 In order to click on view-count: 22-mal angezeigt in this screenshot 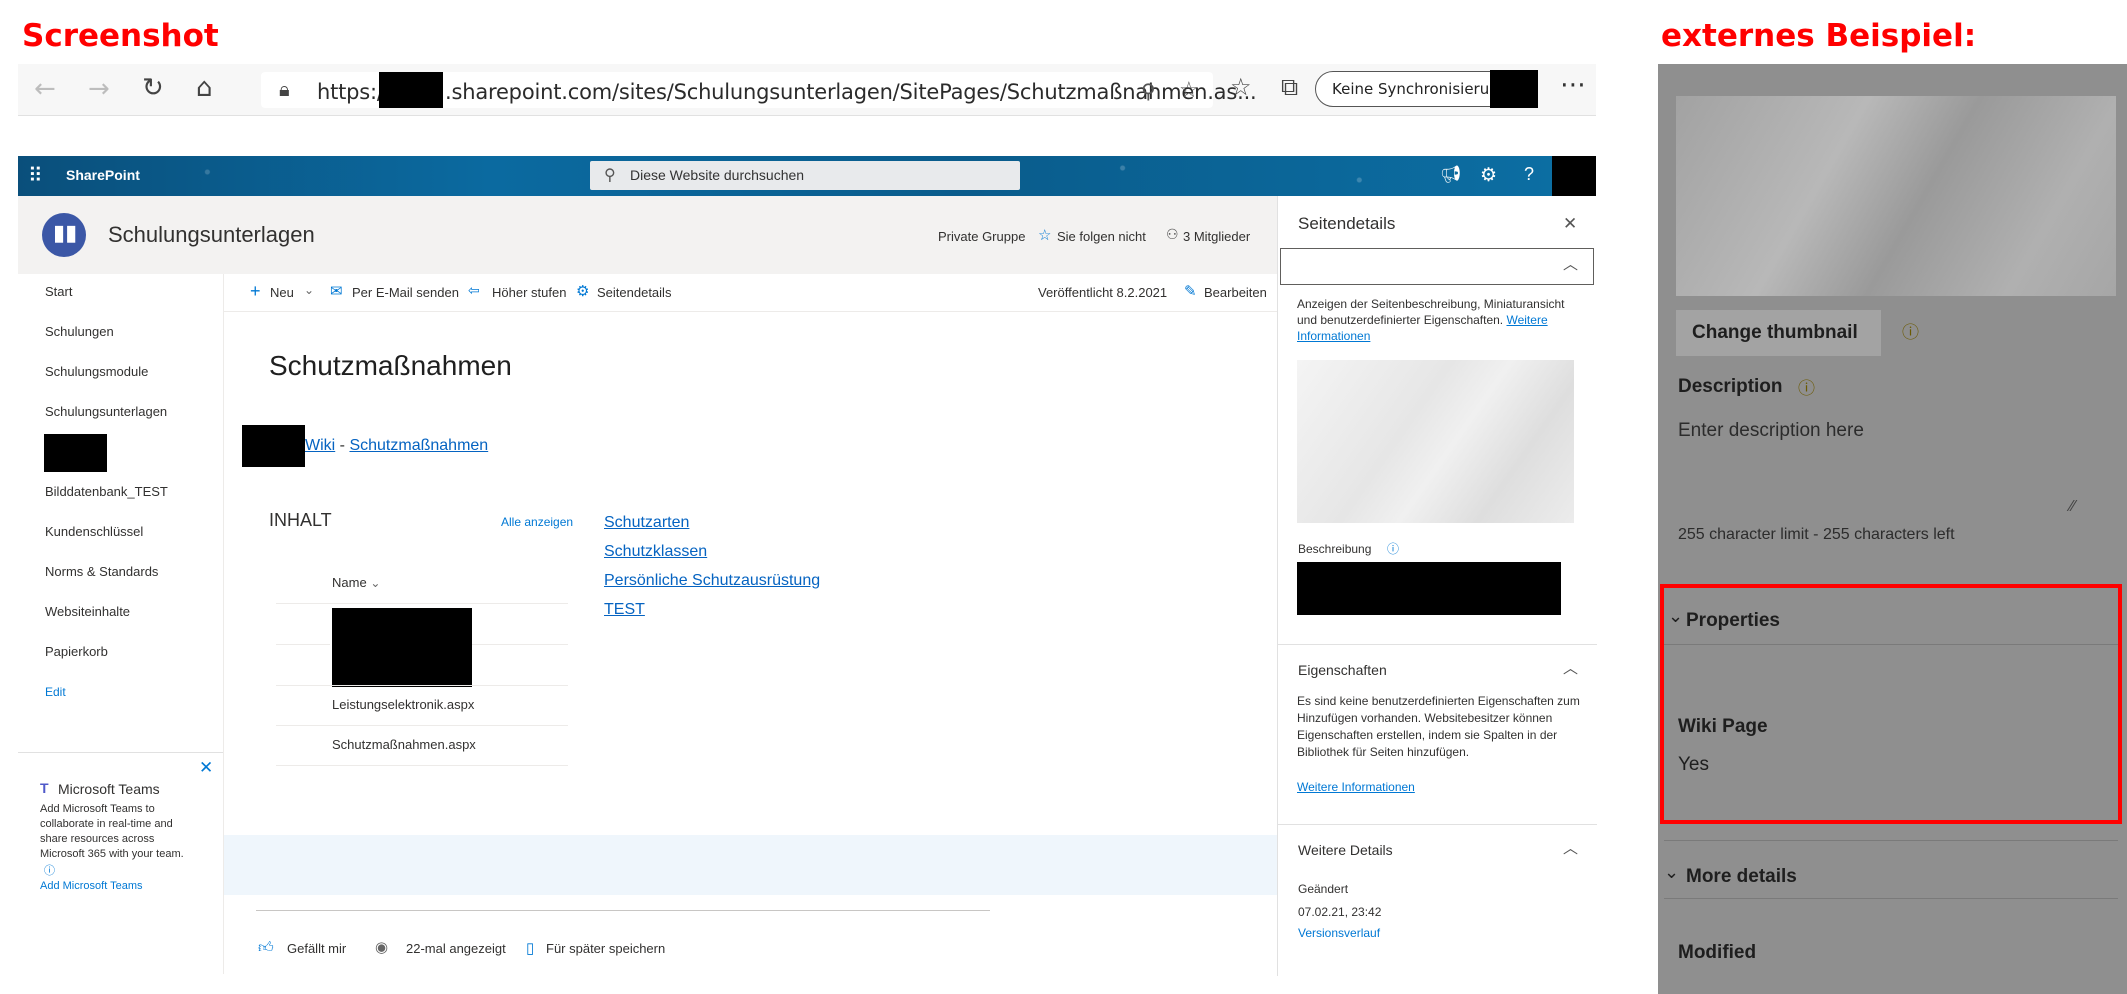, I will do `click(456, 948)`.